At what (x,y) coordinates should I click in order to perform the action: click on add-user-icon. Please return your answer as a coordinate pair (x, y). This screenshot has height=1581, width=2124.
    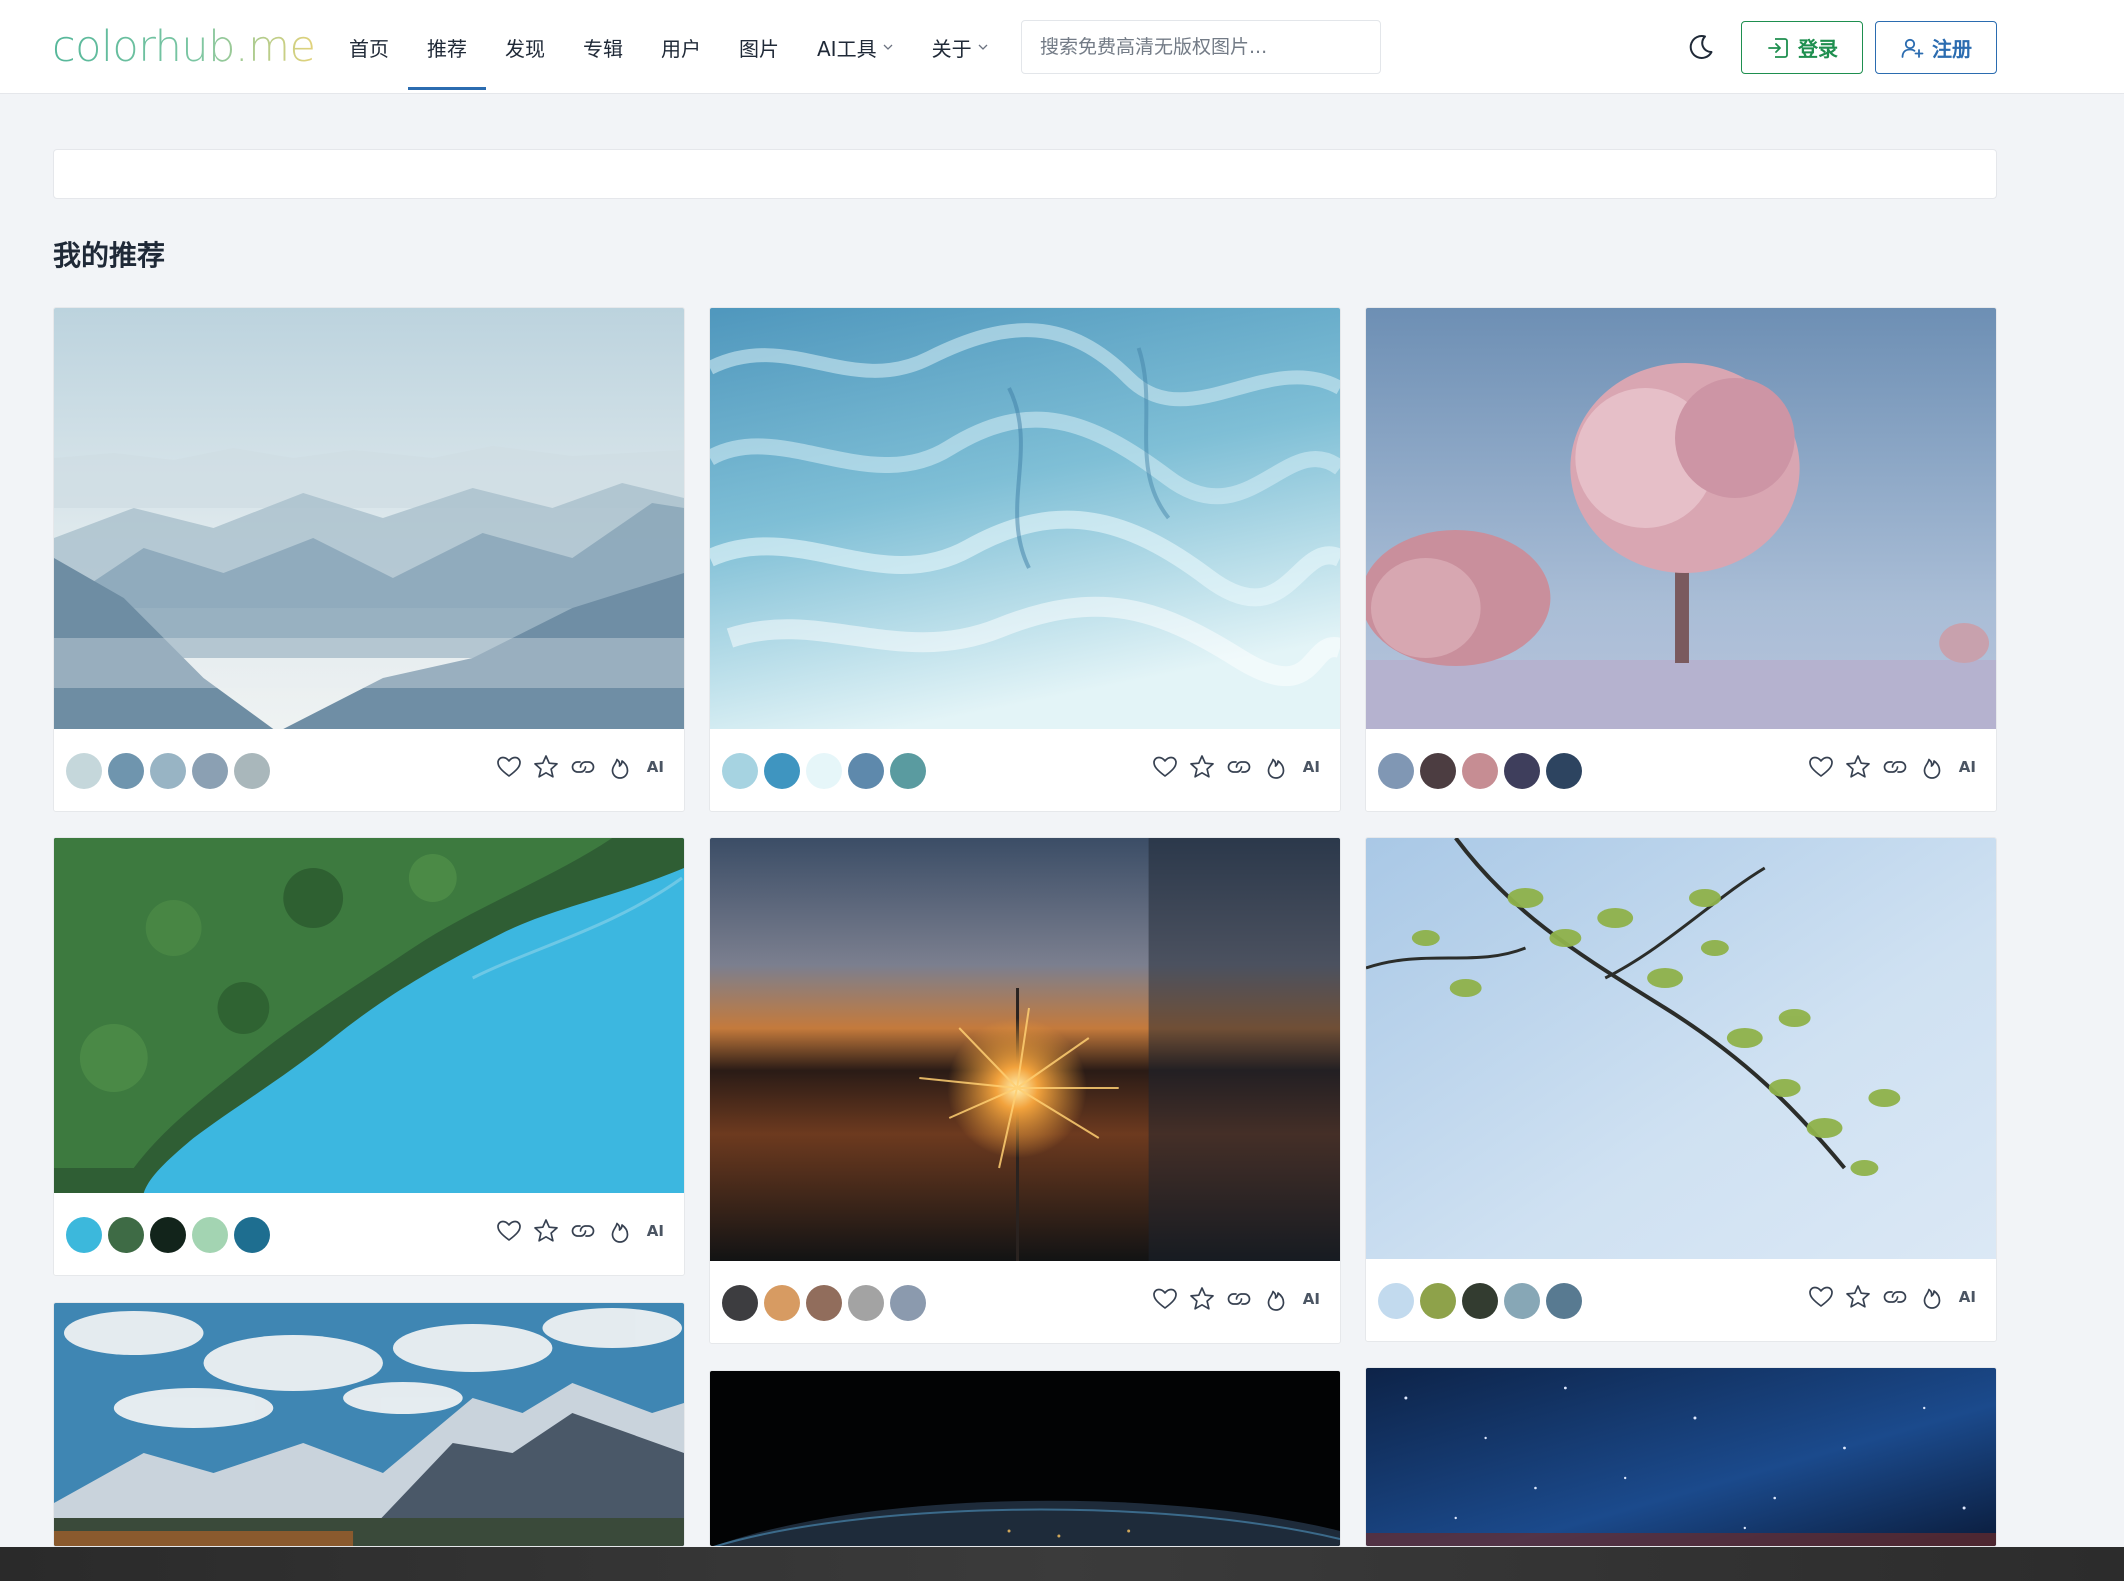
    Looking at the image, I should click on (1912, 48).